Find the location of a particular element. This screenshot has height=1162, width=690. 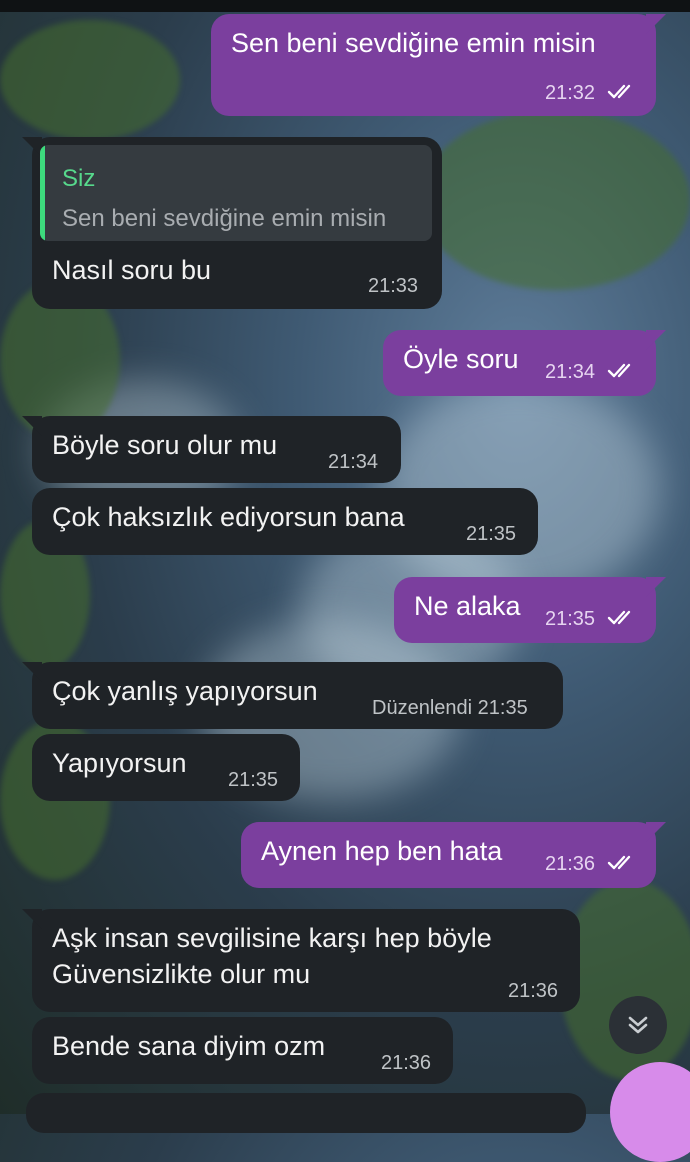

message-meta: 21:36 is located at coordinates (591, 864).